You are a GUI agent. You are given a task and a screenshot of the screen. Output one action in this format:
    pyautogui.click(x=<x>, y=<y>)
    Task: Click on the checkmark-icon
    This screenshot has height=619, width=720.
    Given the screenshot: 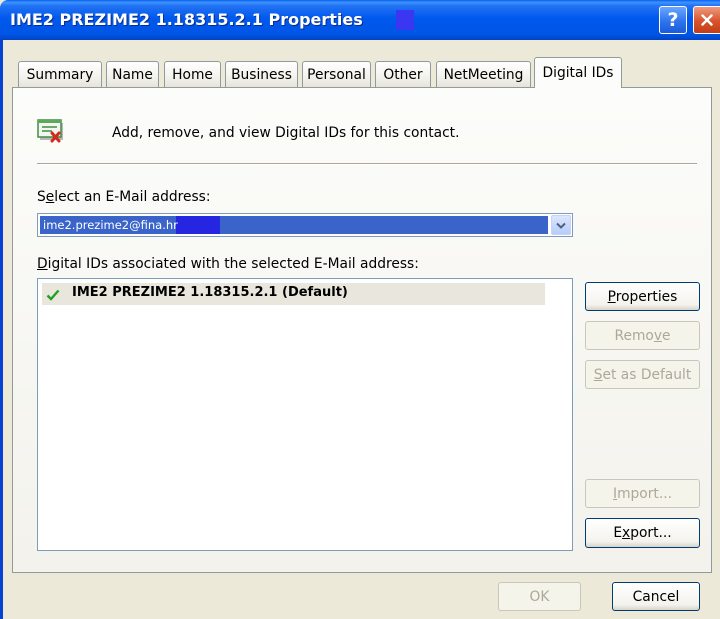 What is the action you would take?
    pyautogui.click(x=53, y=294)
    